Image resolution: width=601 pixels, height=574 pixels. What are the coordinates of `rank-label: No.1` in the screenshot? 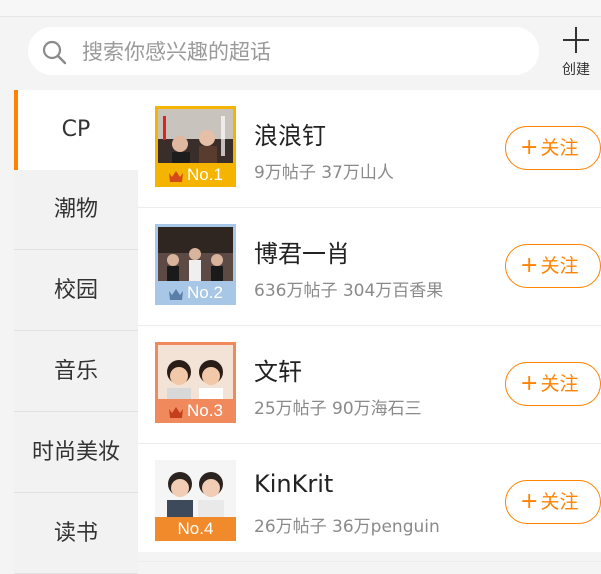 It's located at (205, 174).